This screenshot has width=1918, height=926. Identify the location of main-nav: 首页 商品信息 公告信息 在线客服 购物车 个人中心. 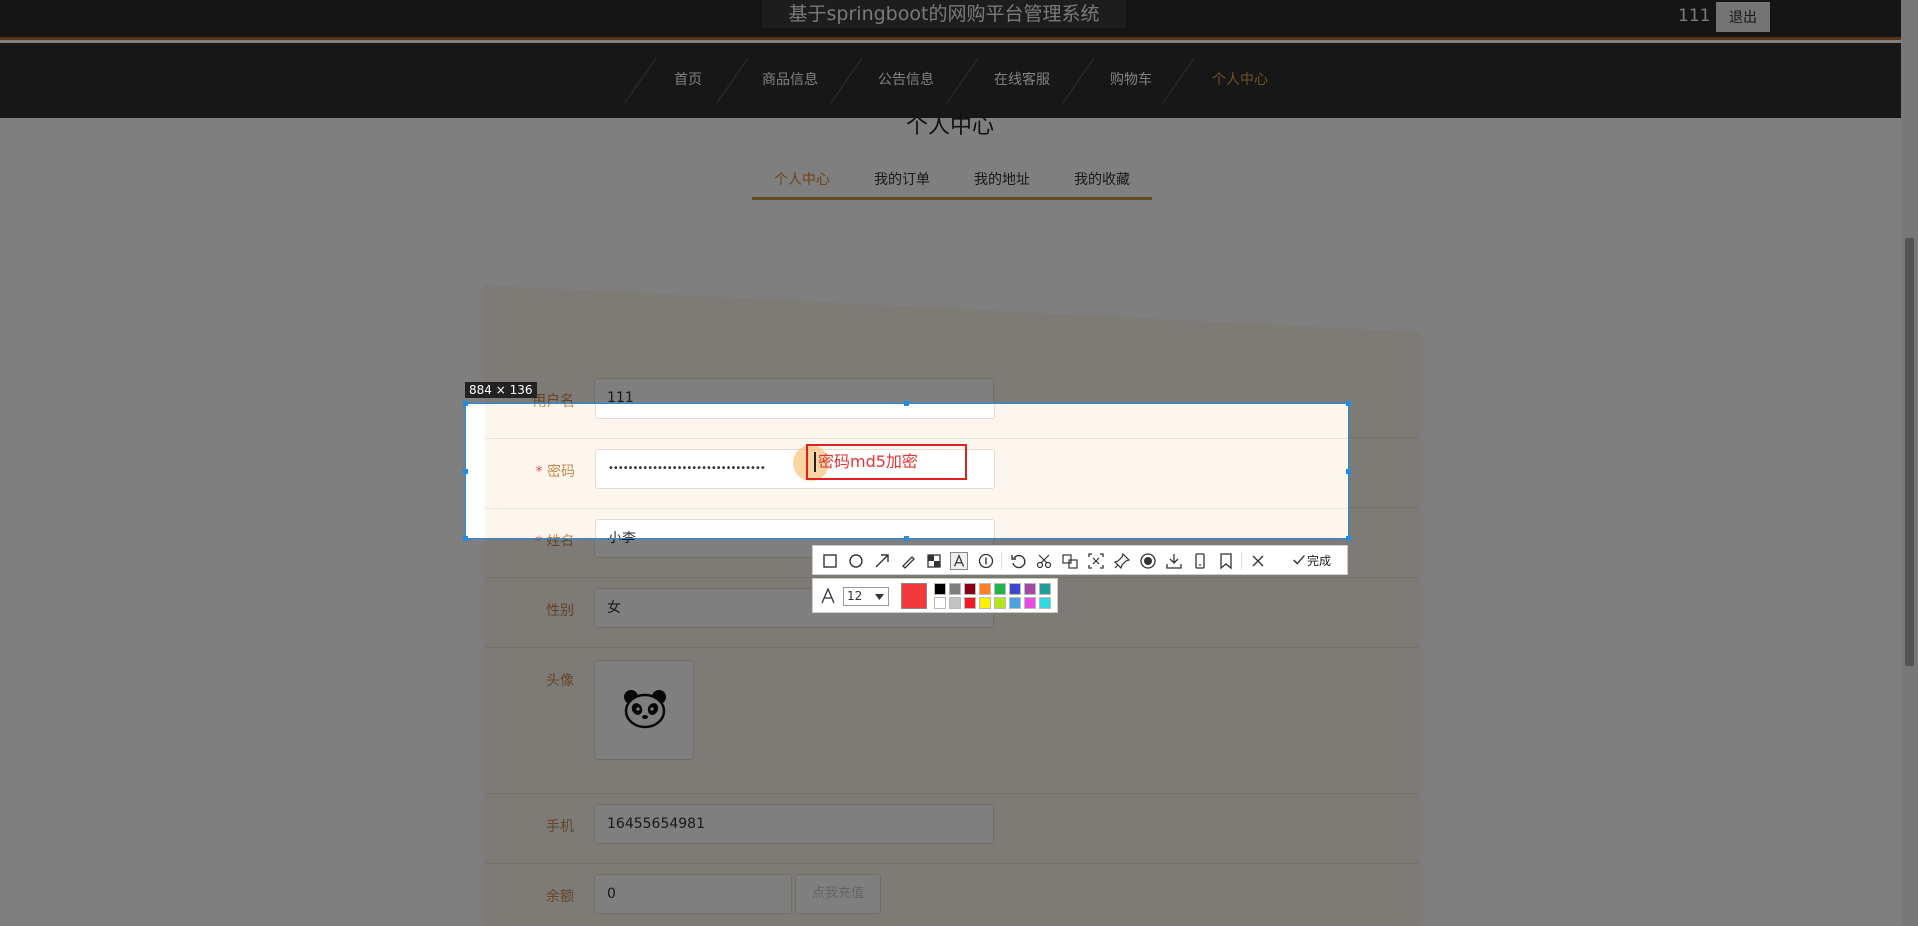
(950, 80).